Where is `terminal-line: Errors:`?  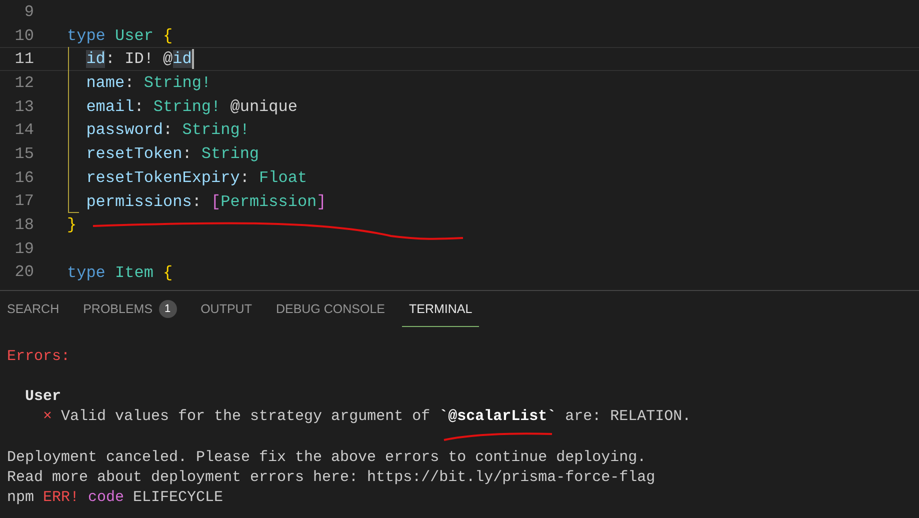 terminal-line: Errors: is located at coordinates (38, 357).